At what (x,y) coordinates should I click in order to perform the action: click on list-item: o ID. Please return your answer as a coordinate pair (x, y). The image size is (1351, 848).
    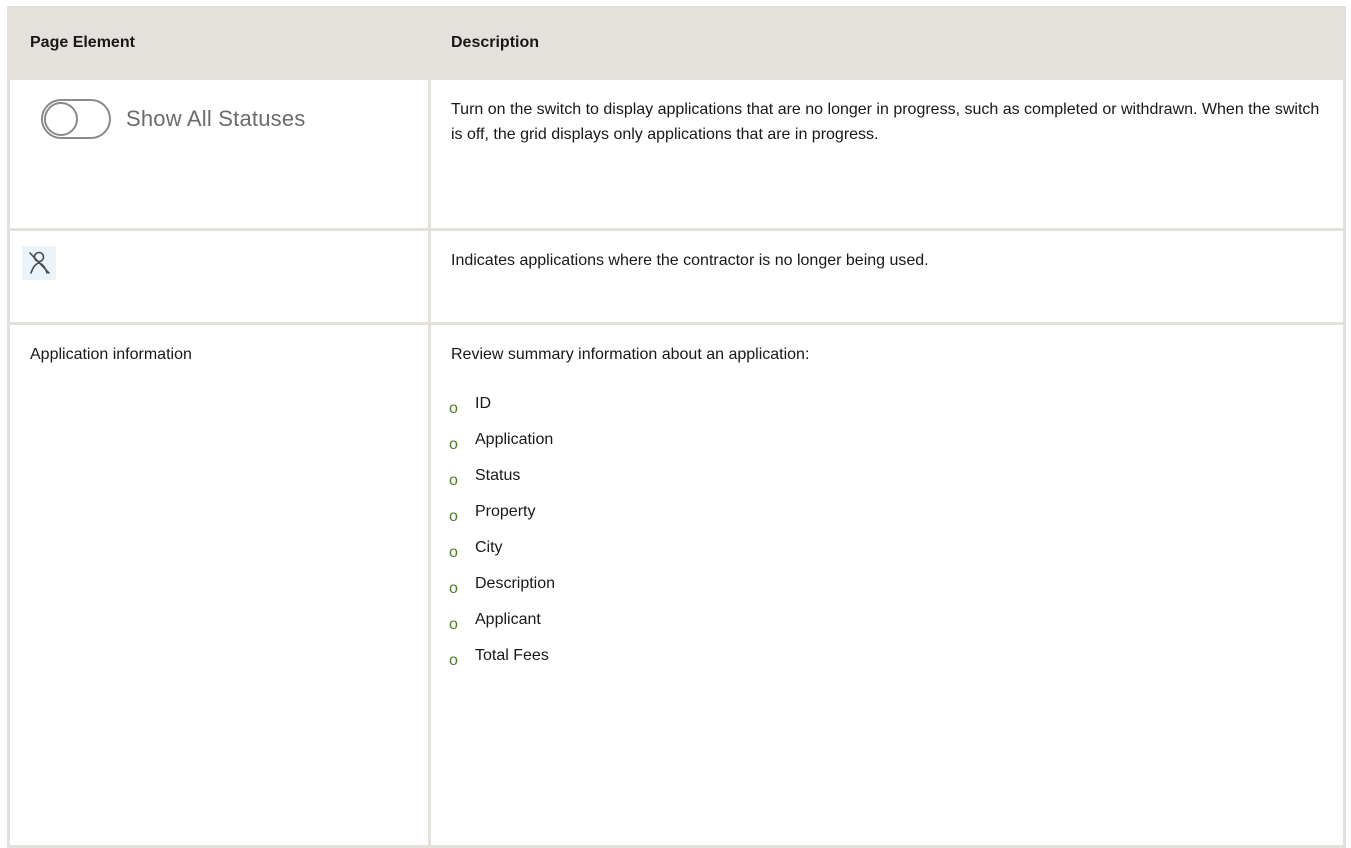
    Looking at the image, I should click on (896, 404).